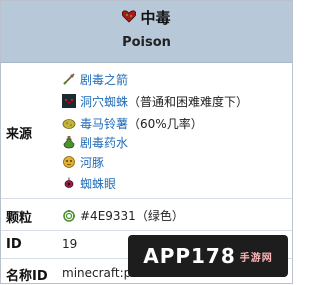 Image resolution: width=320 pixels, height=285 pixels. What do you see at coordinates (14, 244) in the screenshot?
I see `id-label: ID` at bounding box center [14, 244].